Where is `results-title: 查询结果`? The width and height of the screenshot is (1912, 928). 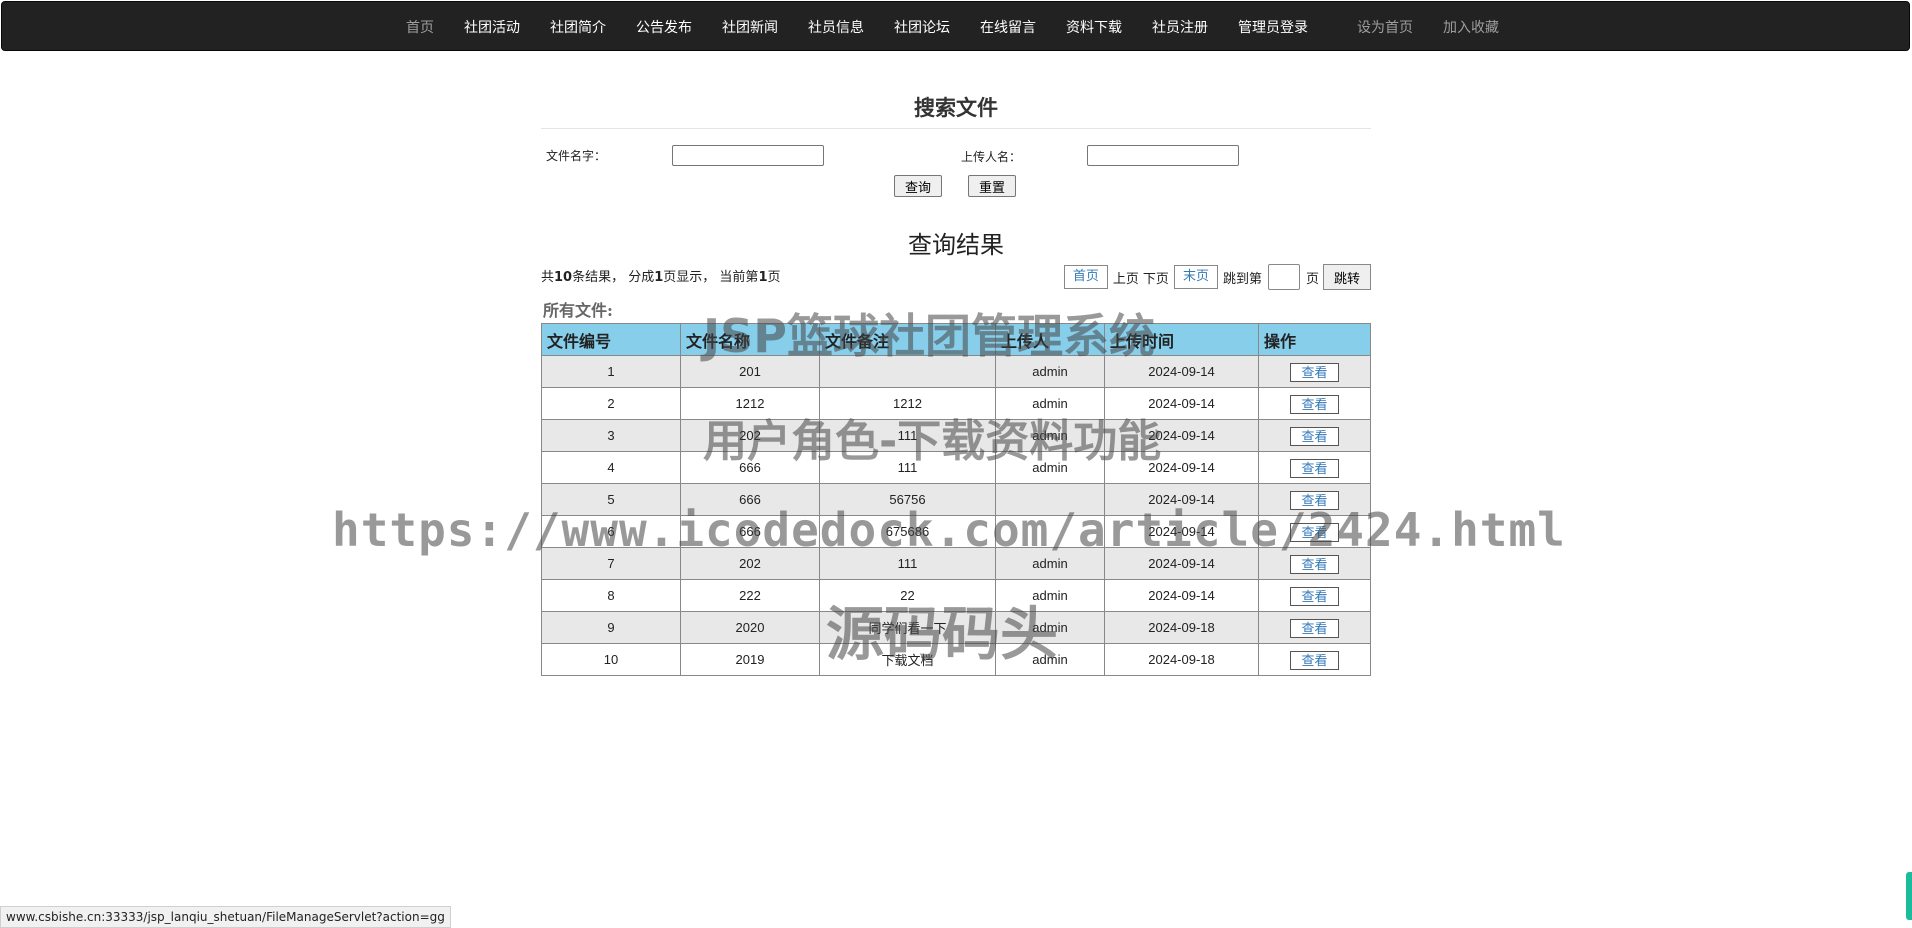 results-title: 查询结果 is located at coordinates (956, 245).